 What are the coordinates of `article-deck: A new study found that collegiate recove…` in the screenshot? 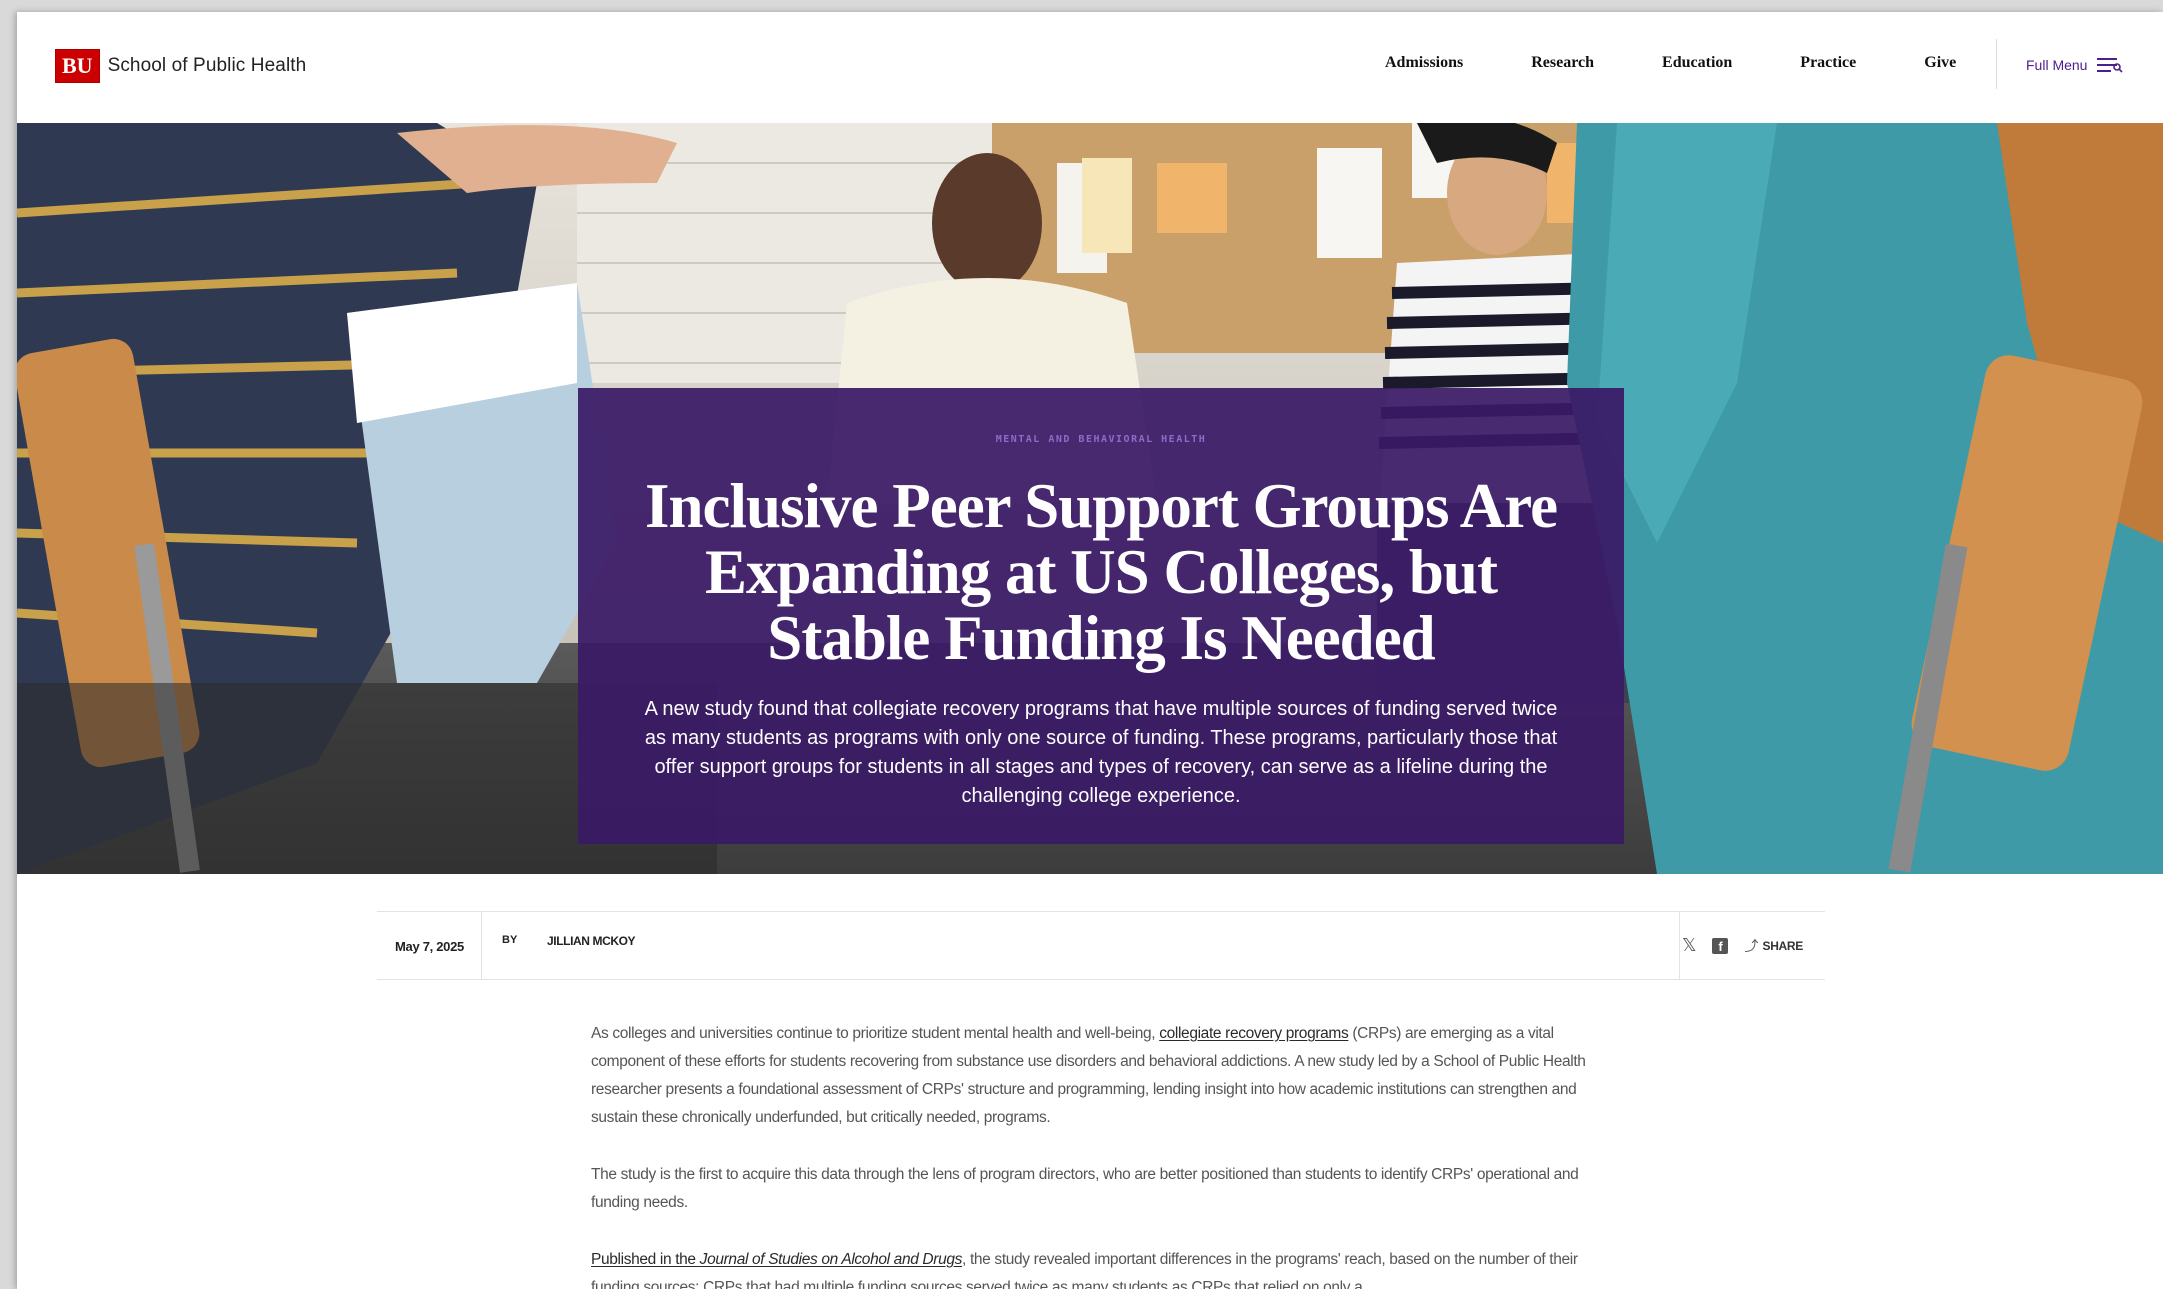 It's located at (1101, 752).